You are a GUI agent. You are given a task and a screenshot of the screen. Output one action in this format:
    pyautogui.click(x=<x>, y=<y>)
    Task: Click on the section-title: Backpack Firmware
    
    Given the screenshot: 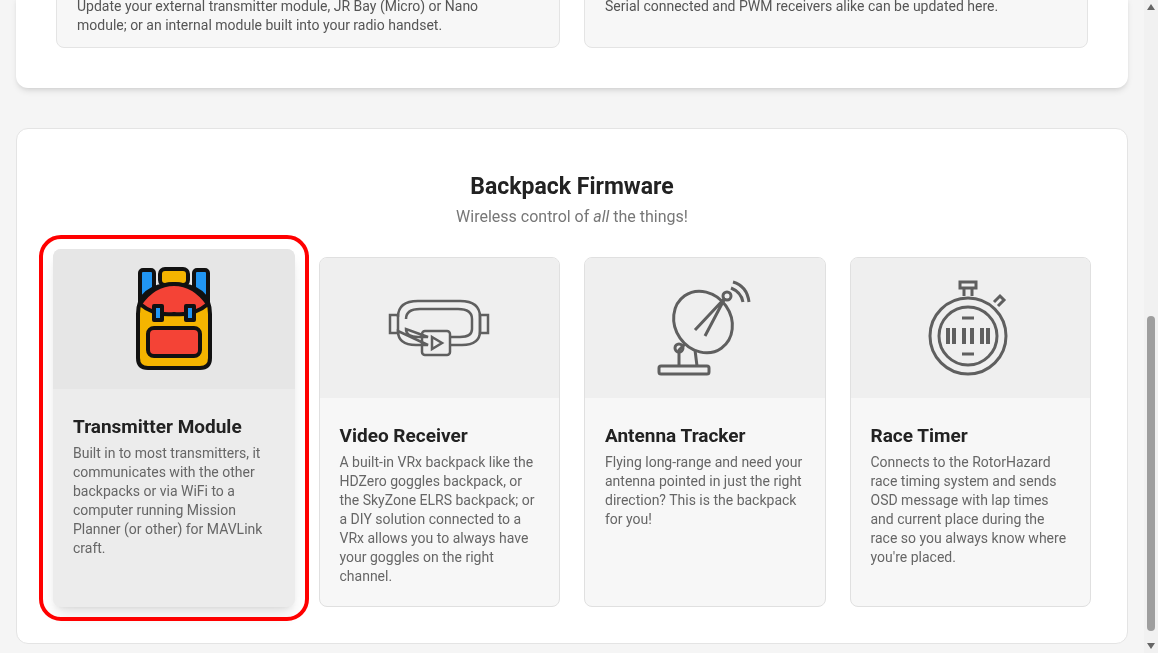 What is the action you would take?
    pyautogui.click(x=572, y=187)
    